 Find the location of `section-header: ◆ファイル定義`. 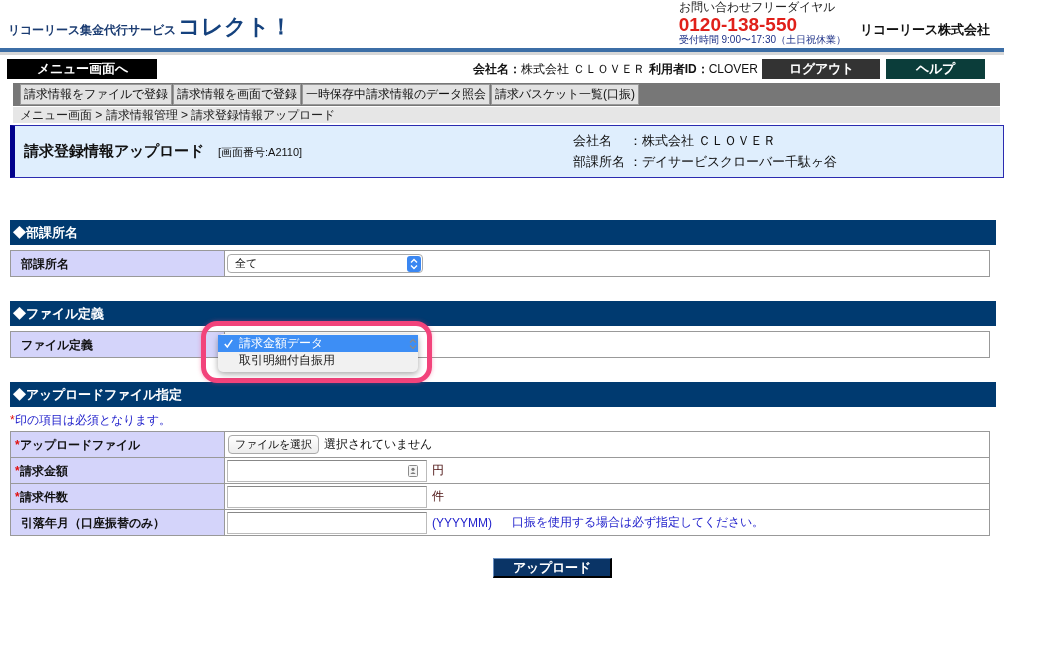

section-header: ◆ファイル定義 is located at coordinates (503, 313).